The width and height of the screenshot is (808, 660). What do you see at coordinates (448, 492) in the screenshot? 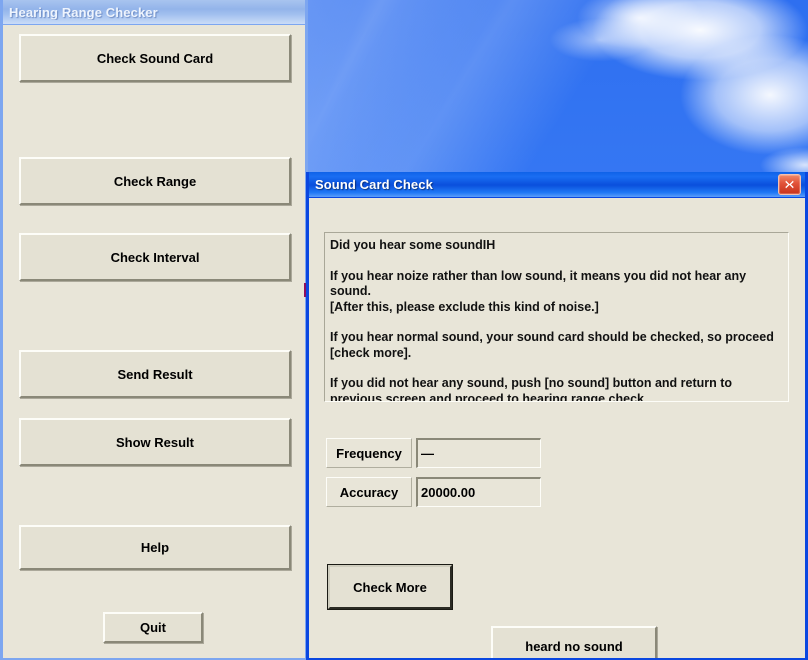
I see `accuracy-value: 20000.00` at bounding box center [448, 492].